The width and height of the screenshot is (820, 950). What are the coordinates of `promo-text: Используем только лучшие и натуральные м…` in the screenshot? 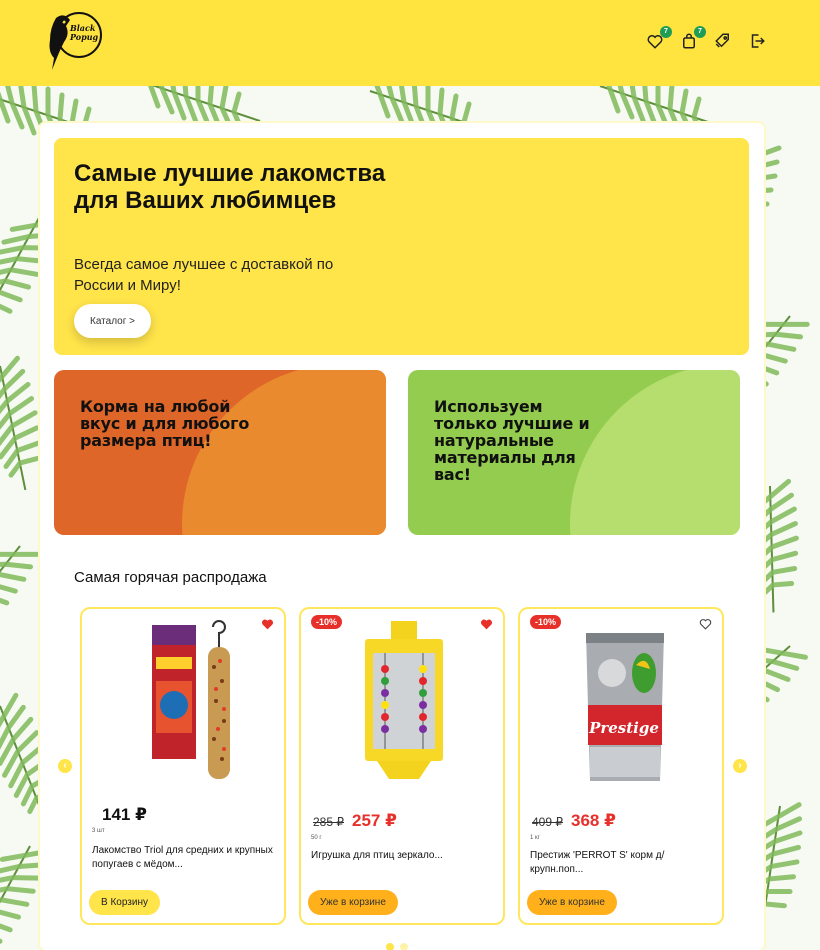 It's located at (512, 440).